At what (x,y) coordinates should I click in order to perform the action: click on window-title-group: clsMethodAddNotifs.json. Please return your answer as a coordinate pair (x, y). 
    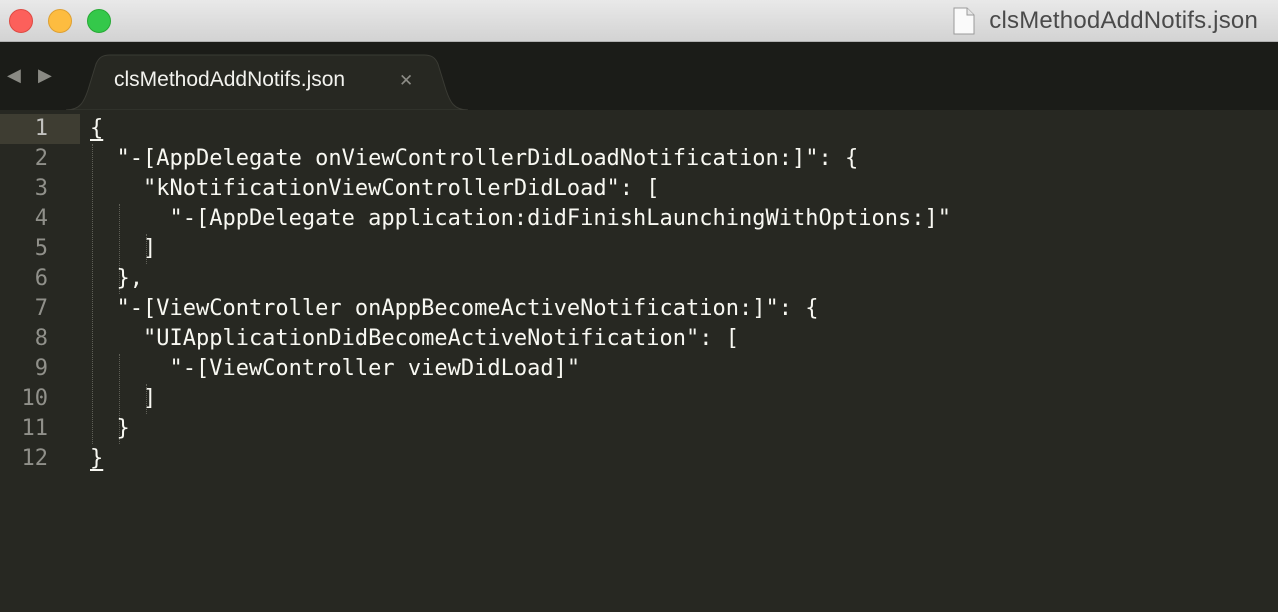
    Looking at the image, I should click on (1105, 21).